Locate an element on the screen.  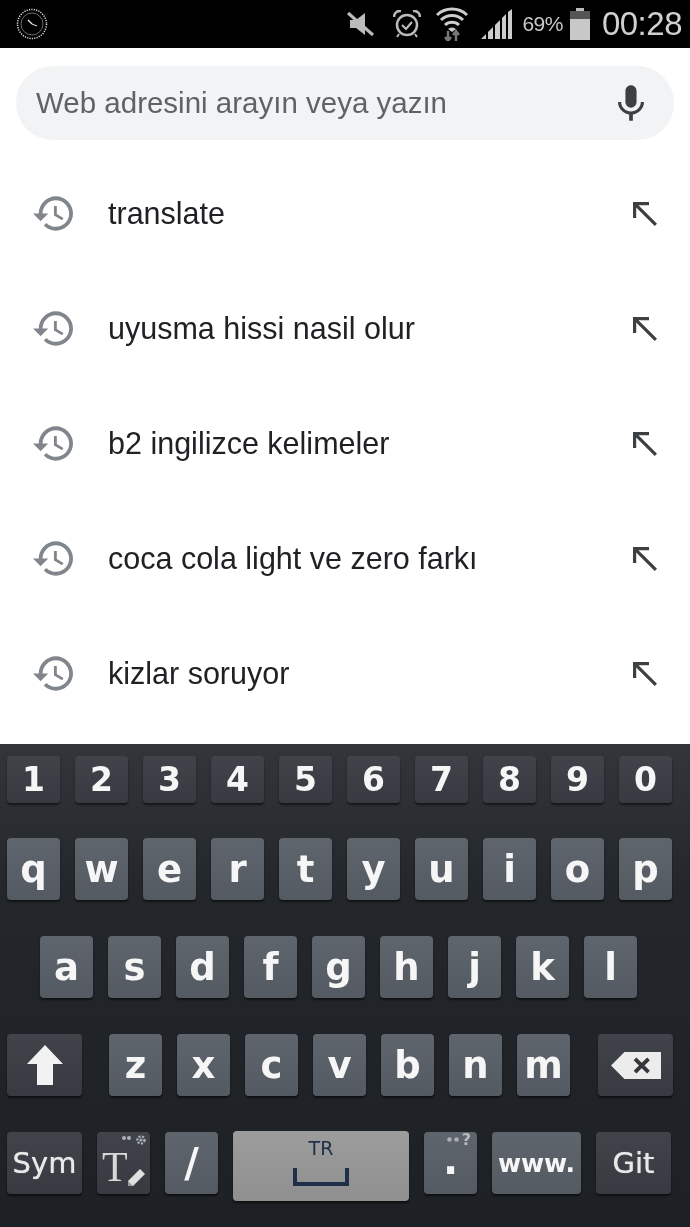
letter-key: f is located at coordinates (270, 967).